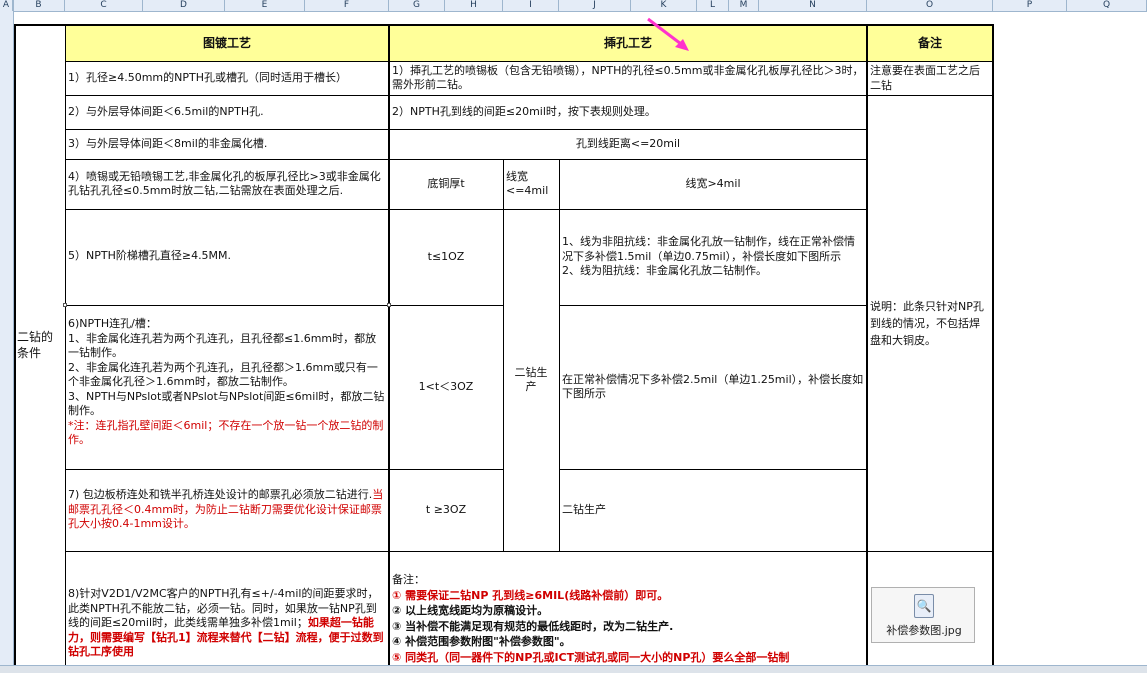 This screenshot has height=673, width=1147. What do you see at coordinates (417, 5) in the screenshot?
I see `col-header-g: G` at bounding box center [417, 5].